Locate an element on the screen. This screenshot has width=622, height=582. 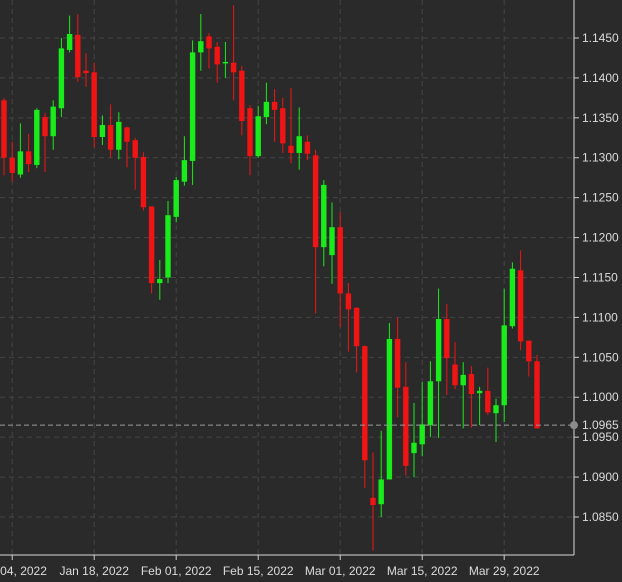
last-price-label: 1.0965 is located at coordinates (600, 425).